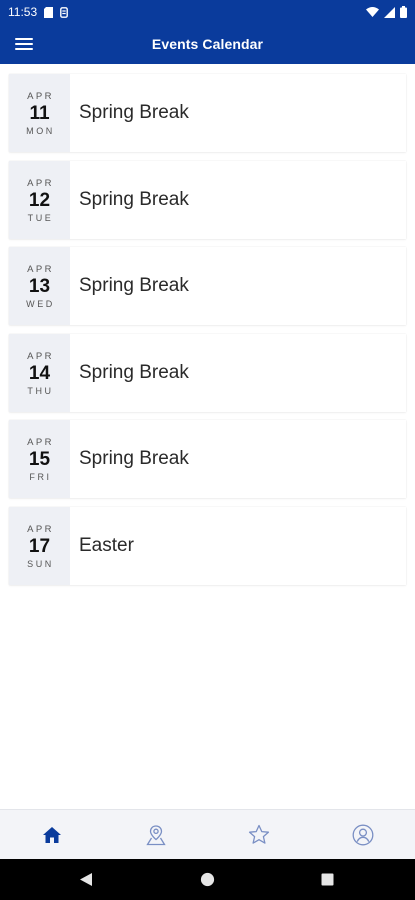 The width and height of the screenshot is (415, 900). Describe the element at coordinates (23, 12) in the screenshot. I see `status-time: 11:53` at that location.